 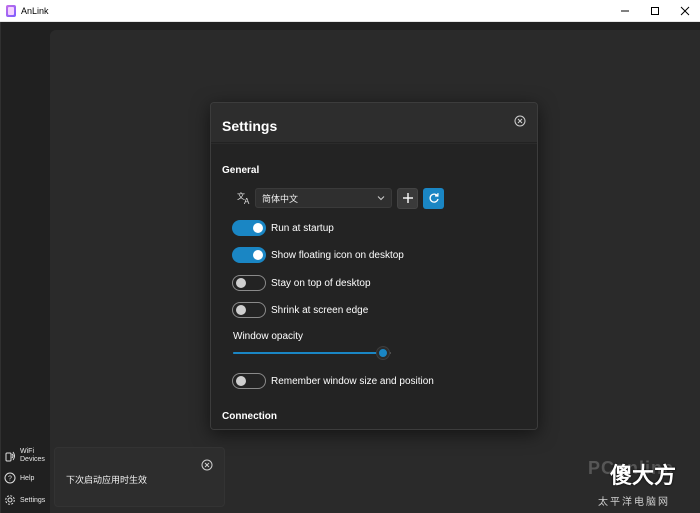 What do you see at coordinates (249, 381) in the screenshot?
I see `remember-window-toggle` at bounding box center [249, 381].